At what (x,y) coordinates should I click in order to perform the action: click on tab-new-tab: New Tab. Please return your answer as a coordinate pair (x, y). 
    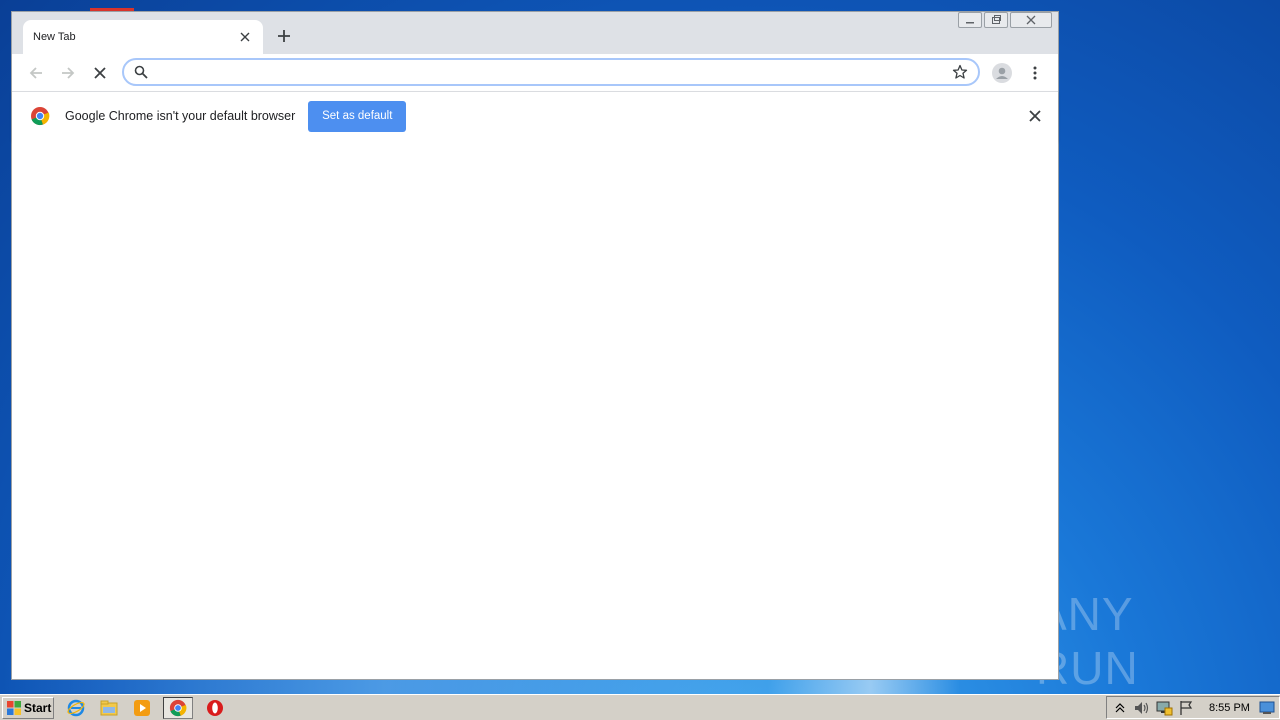
    Looking at the image, I should click on (143, 37).